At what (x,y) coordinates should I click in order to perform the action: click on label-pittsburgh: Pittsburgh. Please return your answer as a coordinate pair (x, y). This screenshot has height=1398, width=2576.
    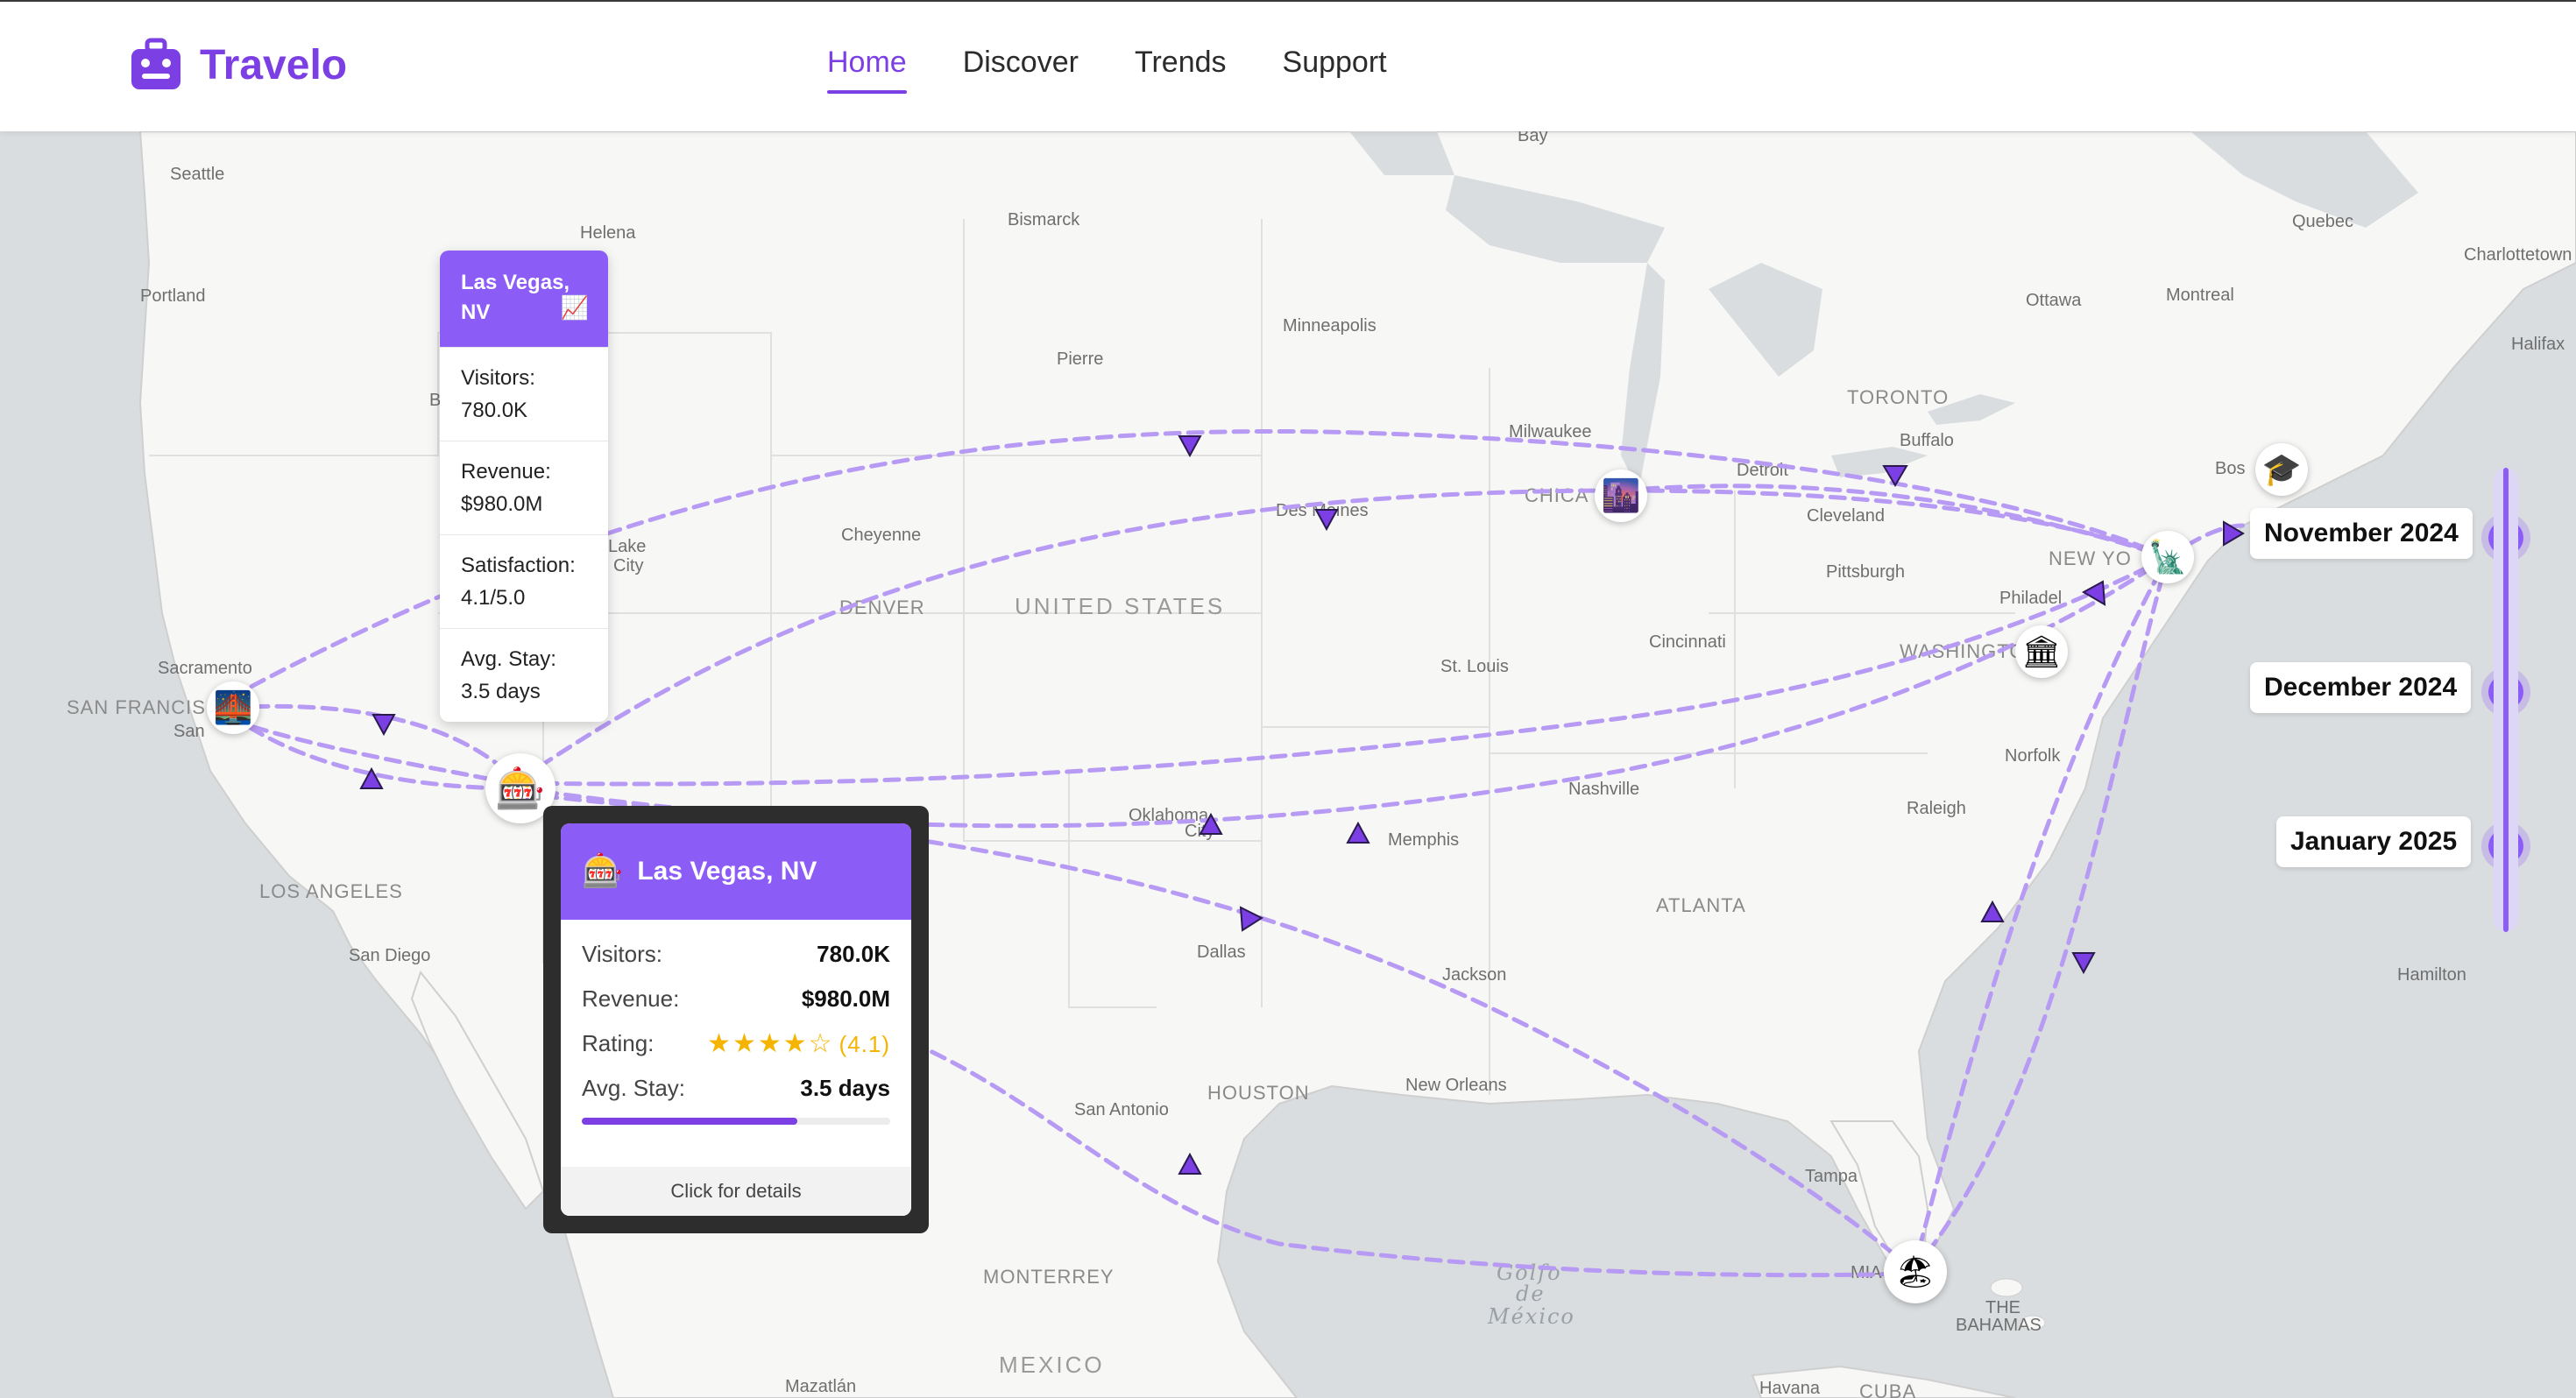
    Looking at the image, I should click on (1865, 572).